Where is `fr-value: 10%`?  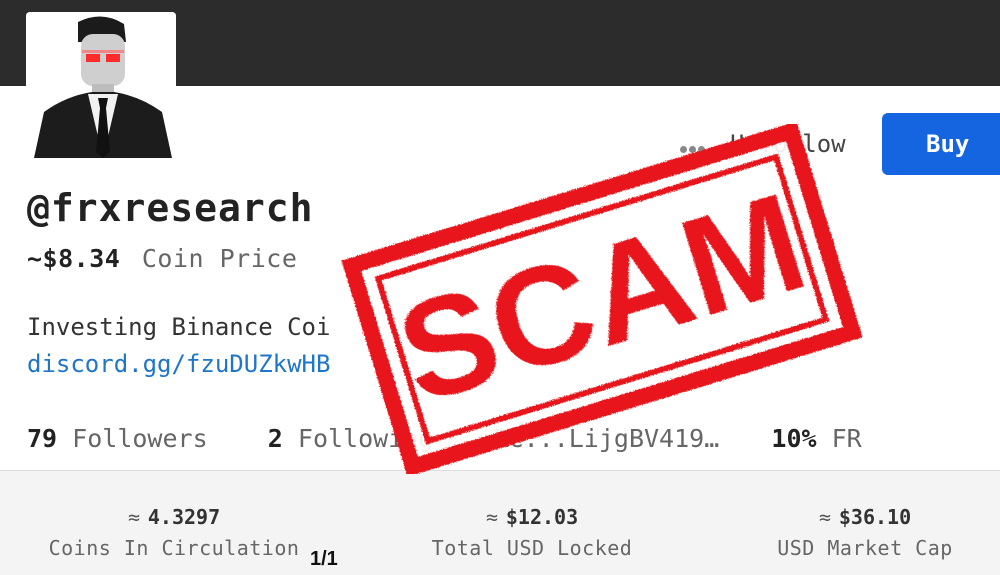 fr-value: 10% is located at coordinates (794, 438).